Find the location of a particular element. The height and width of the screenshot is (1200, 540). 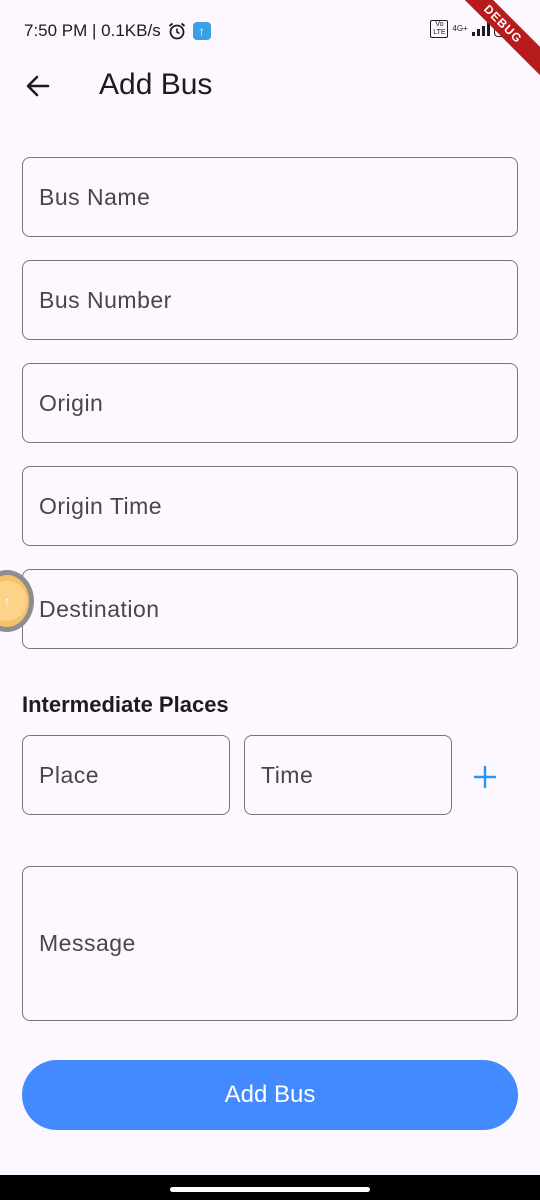

bus-number-placeholder: Bus Number is located at coordinates (105, 299).